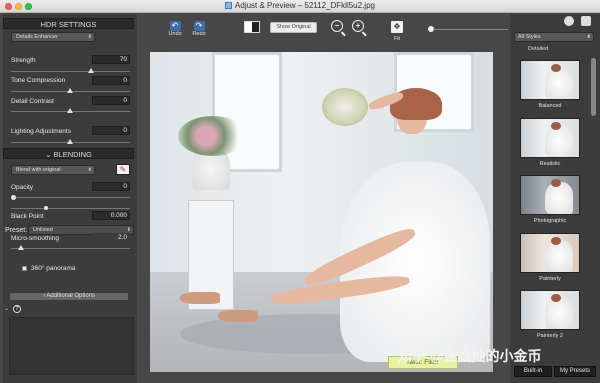 The height and width of the screenshot is (383, 600). Describe the element at coordinates (111, 80) in the screenshot. I see `tone-compression-value-field: 0` at that location.